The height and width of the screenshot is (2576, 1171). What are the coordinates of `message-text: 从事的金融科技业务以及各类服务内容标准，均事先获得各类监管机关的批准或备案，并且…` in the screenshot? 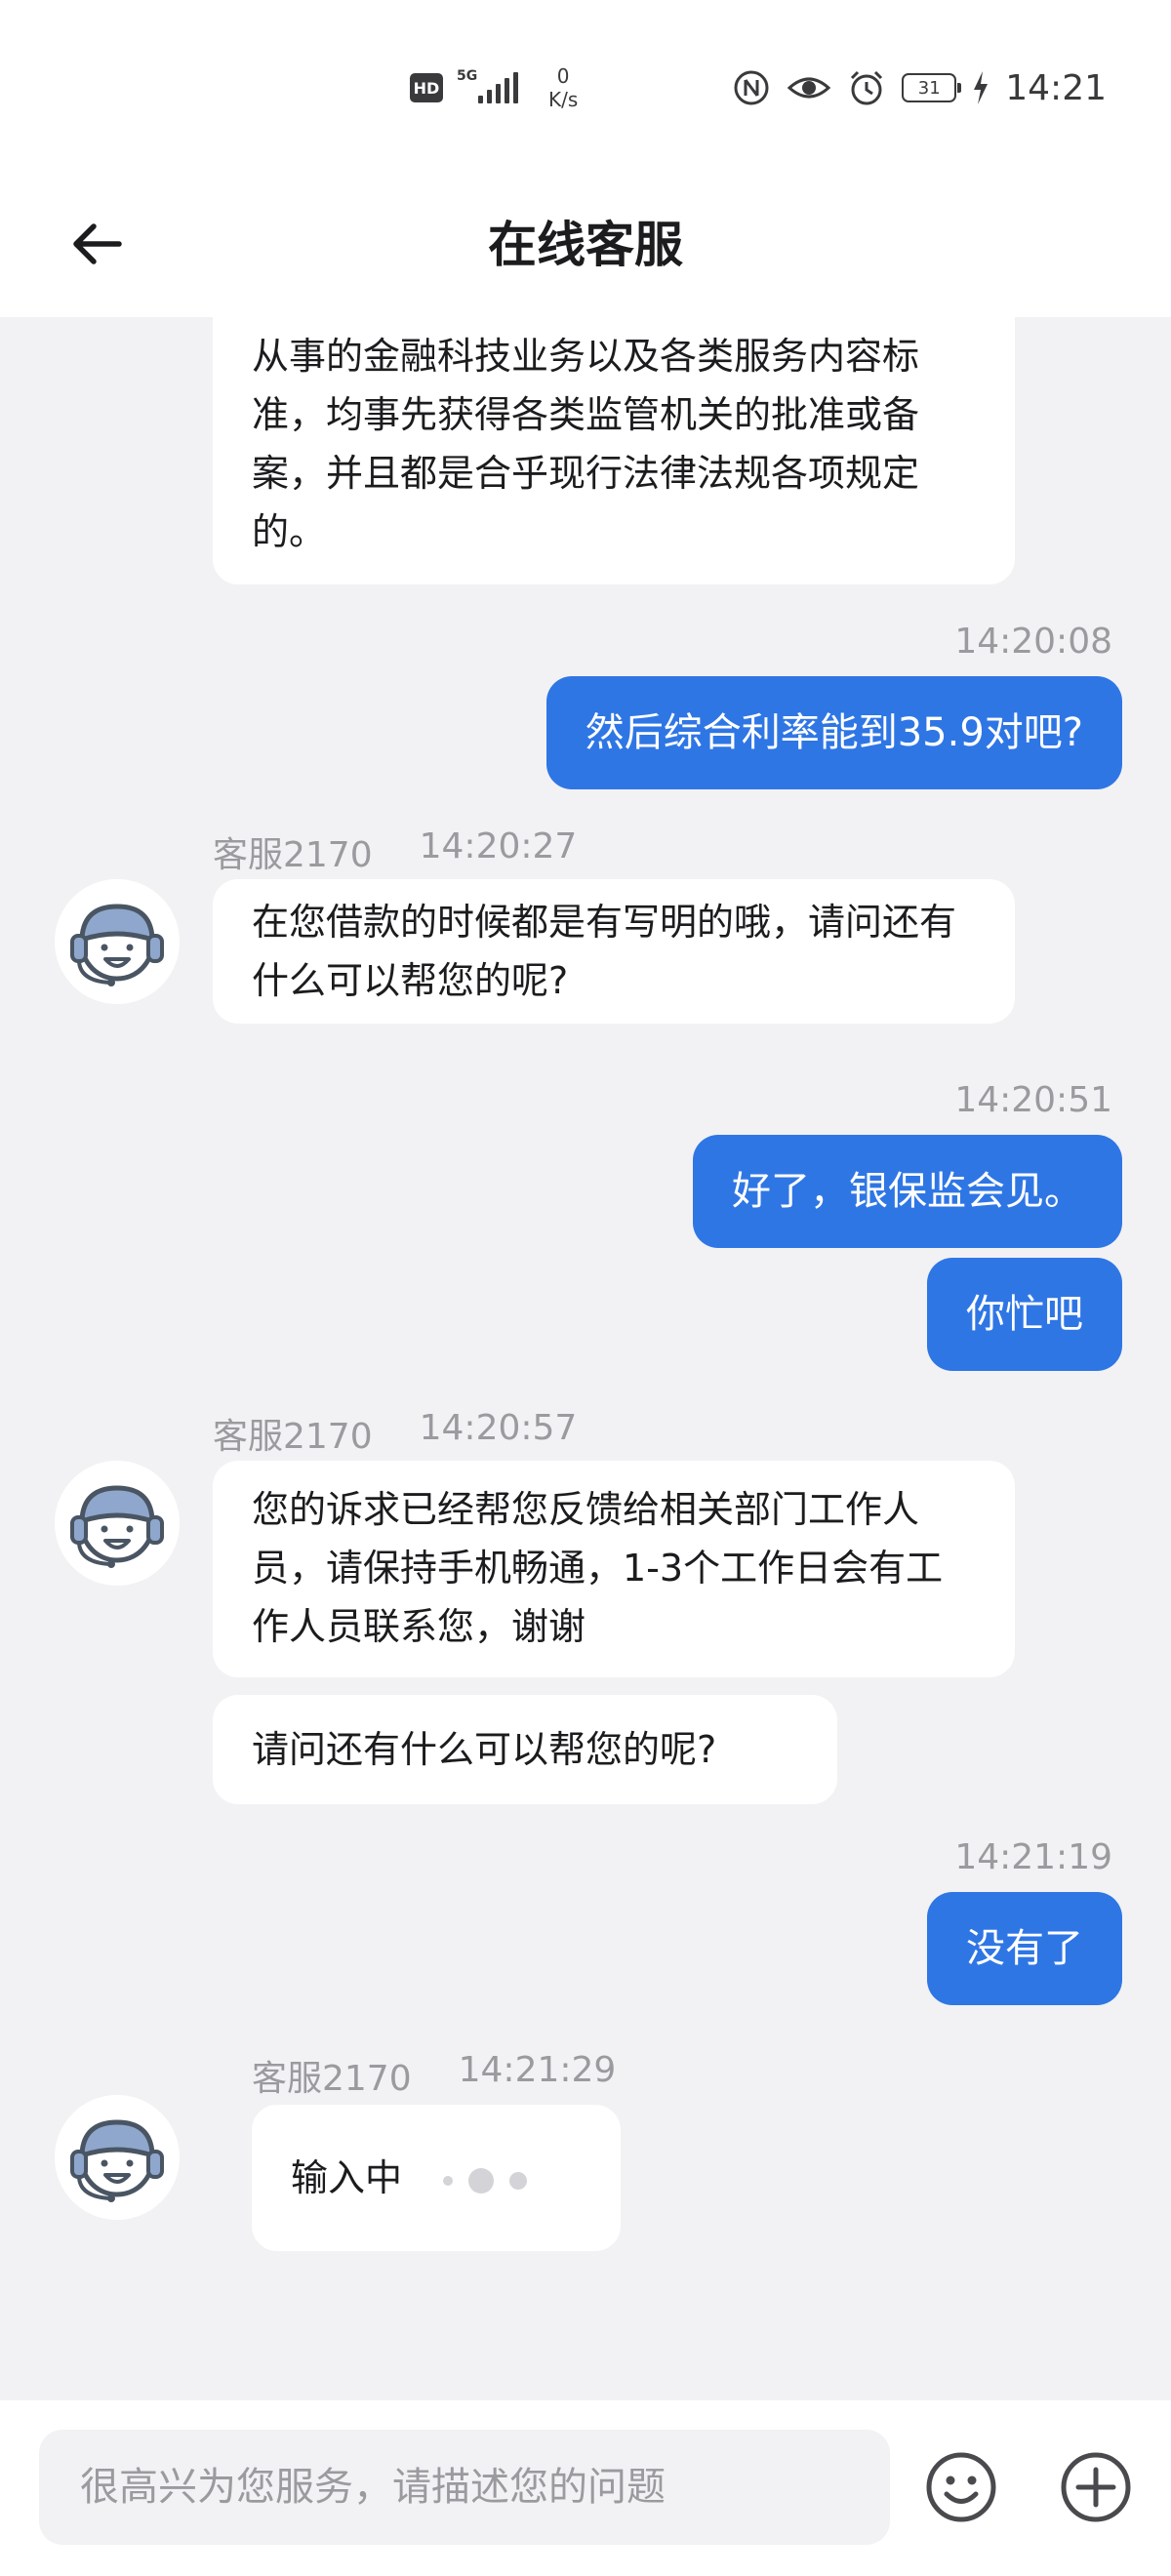 It's located at (586, 444).